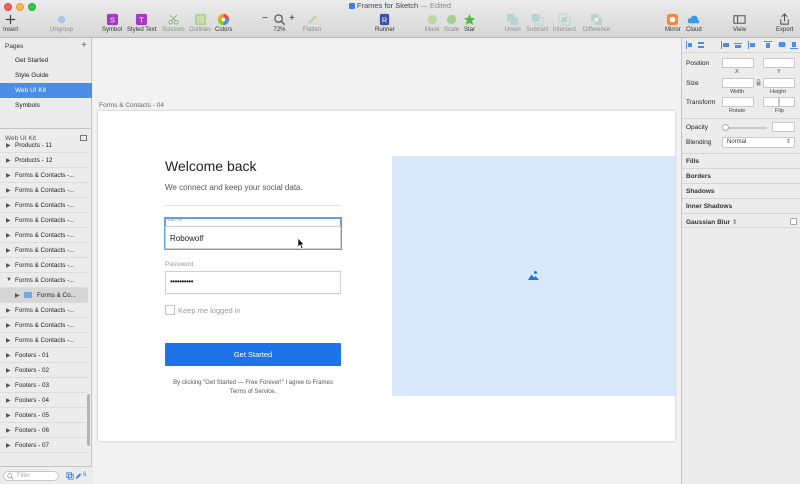  Describe the element at coordinates (793, 221) in the screenshot. I see `gaussian-blur-checkbox` at that location.